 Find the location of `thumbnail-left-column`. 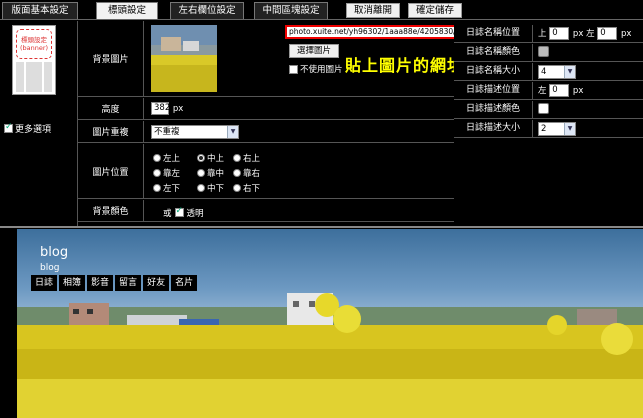

thumbnail-left-column is located at coordinates (20, 77).